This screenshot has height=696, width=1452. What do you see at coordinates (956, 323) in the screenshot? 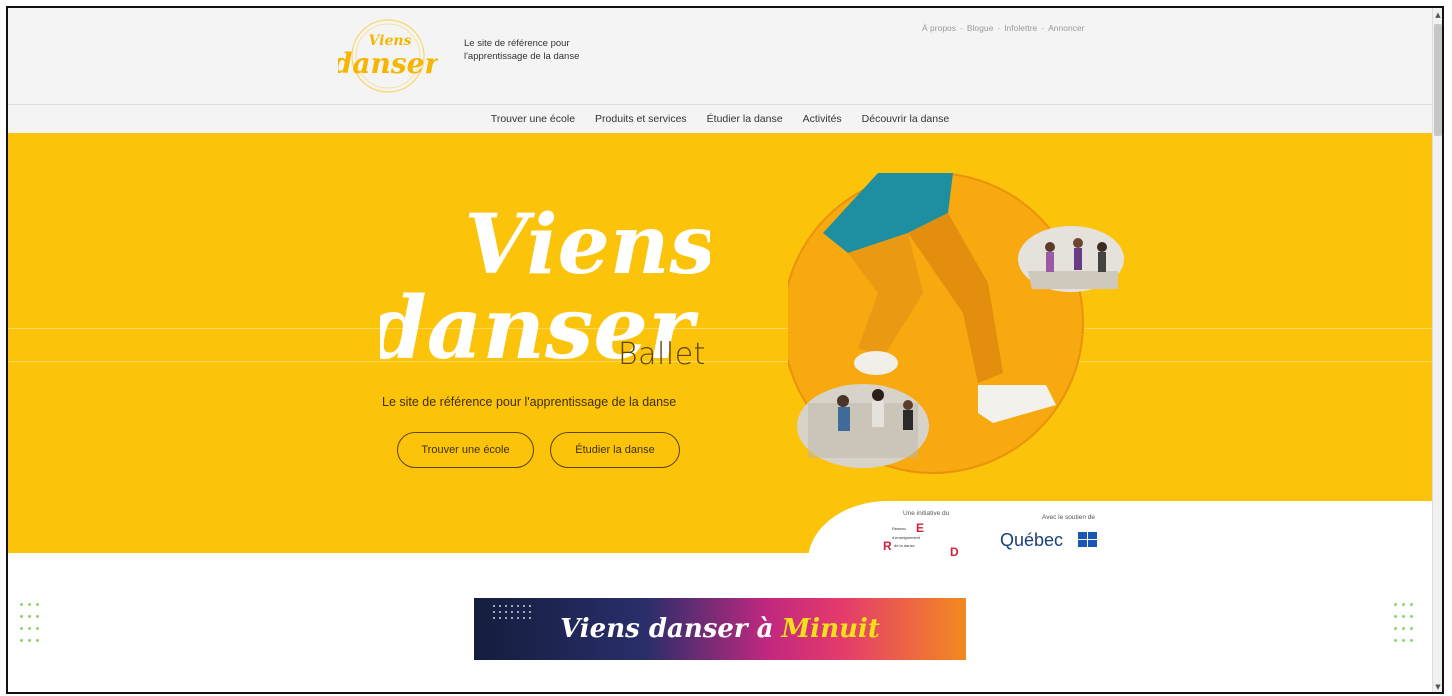
I see `hero-dancer-illustration` at bounding box center [956, 323].